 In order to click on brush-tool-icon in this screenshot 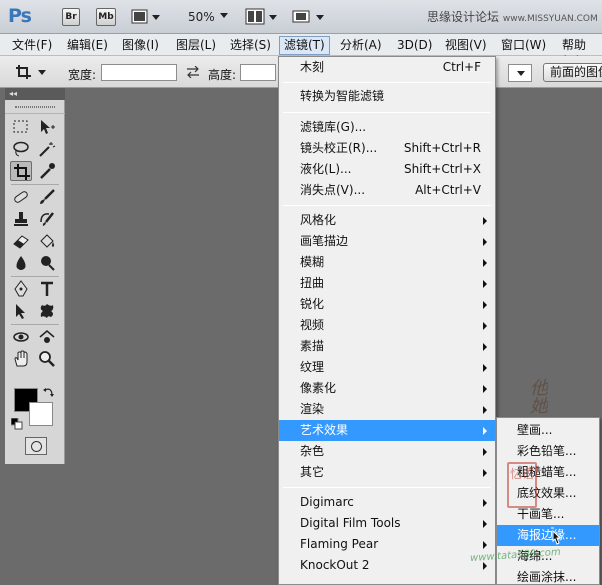, I will do `click(47, 197)`.